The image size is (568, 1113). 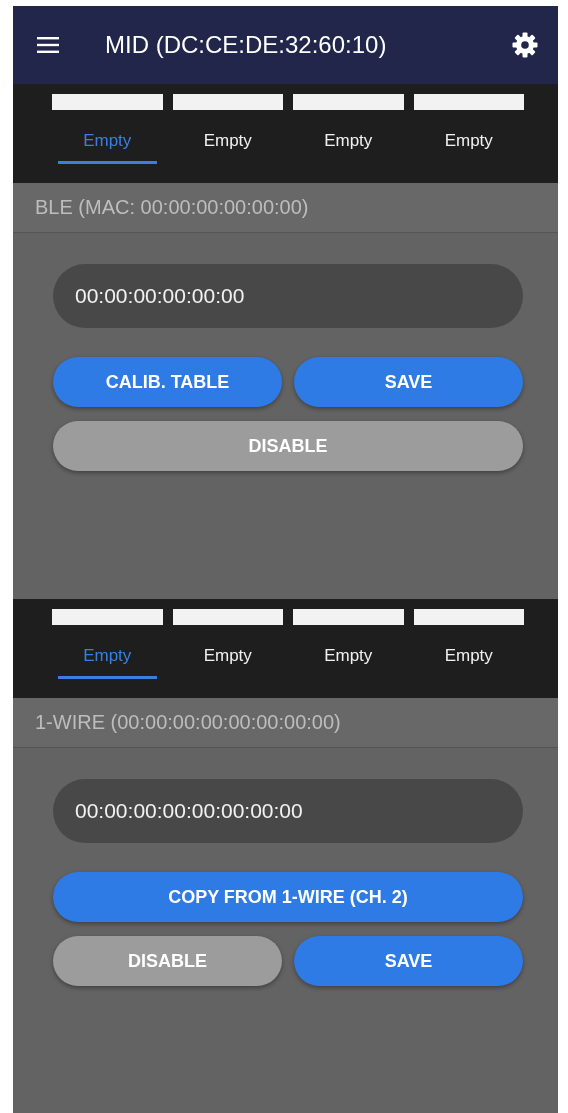 What do you see at coordinates (288, 296) in the screenshot?
I see `input-field: 00:00:00:00:00:00` at bounding box center [288, 296].